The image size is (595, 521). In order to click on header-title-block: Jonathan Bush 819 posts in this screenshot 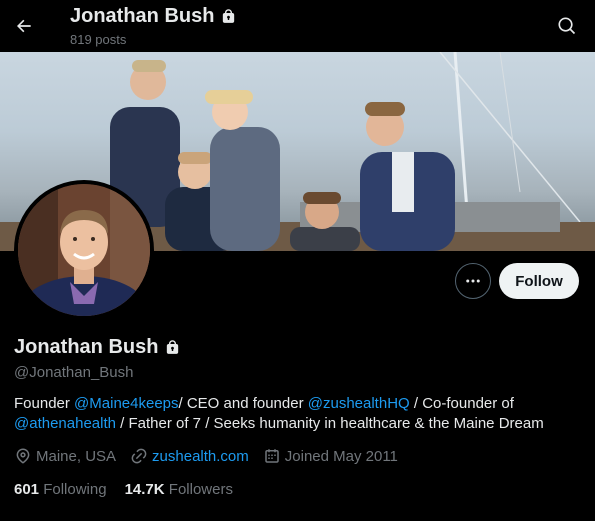, I will do `click(153, 26)`.